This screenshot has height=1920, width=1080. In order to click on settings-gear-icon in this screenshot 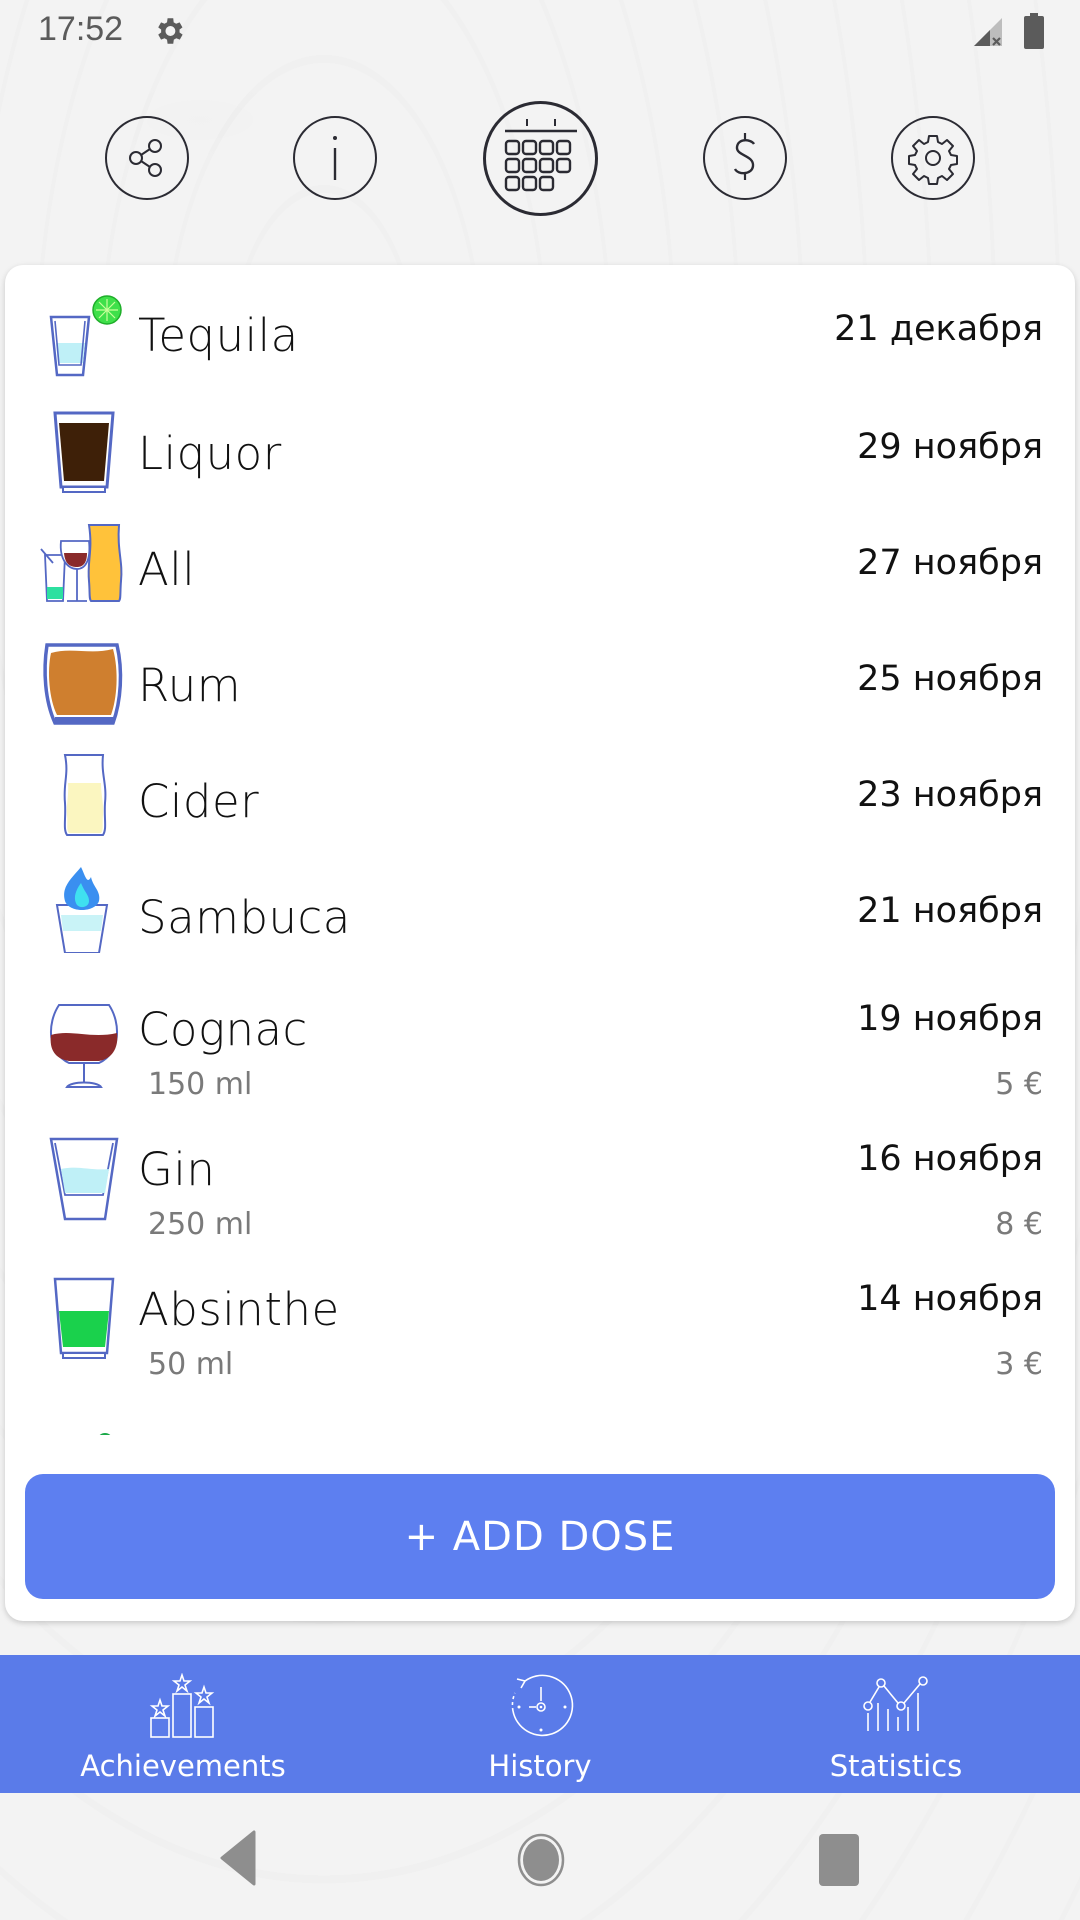, I will do `click(170, 31)`.